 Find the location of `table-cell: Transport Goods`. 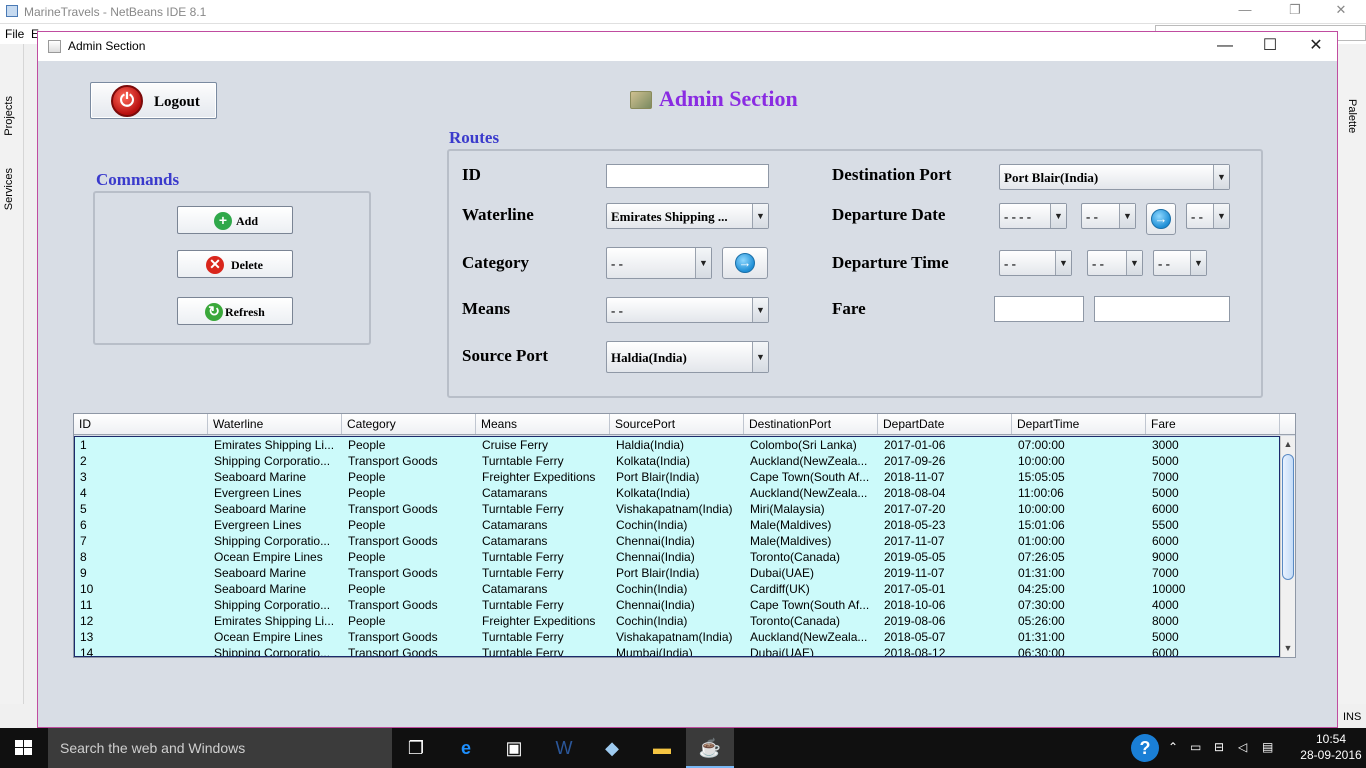

table-cell: Transport Goods is located at coordinates (393, 637).